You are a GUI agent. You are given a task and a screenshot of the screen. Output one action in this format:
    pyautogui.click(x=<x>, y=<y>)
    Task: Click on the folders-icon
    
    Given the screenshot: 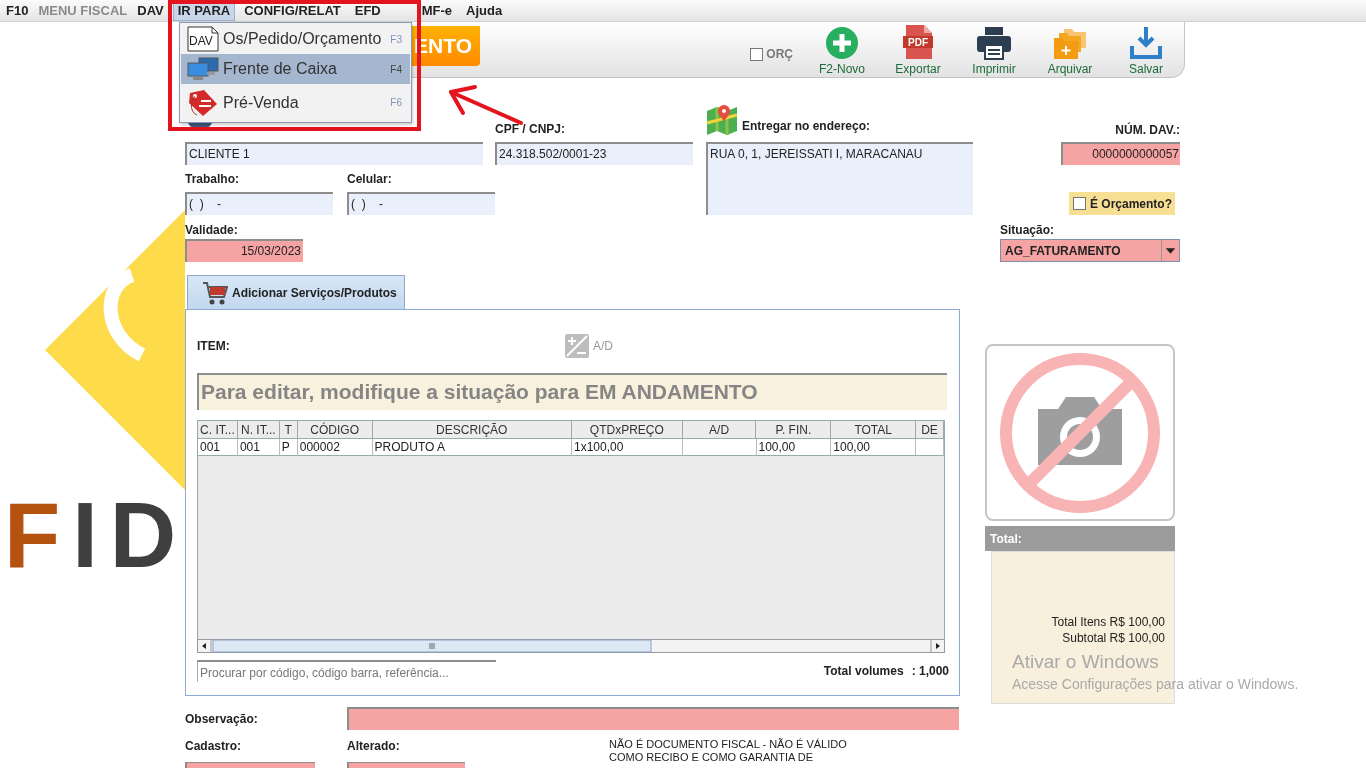 What is the action you would take?
    pyautogui.click(x=1070, y=44)
    